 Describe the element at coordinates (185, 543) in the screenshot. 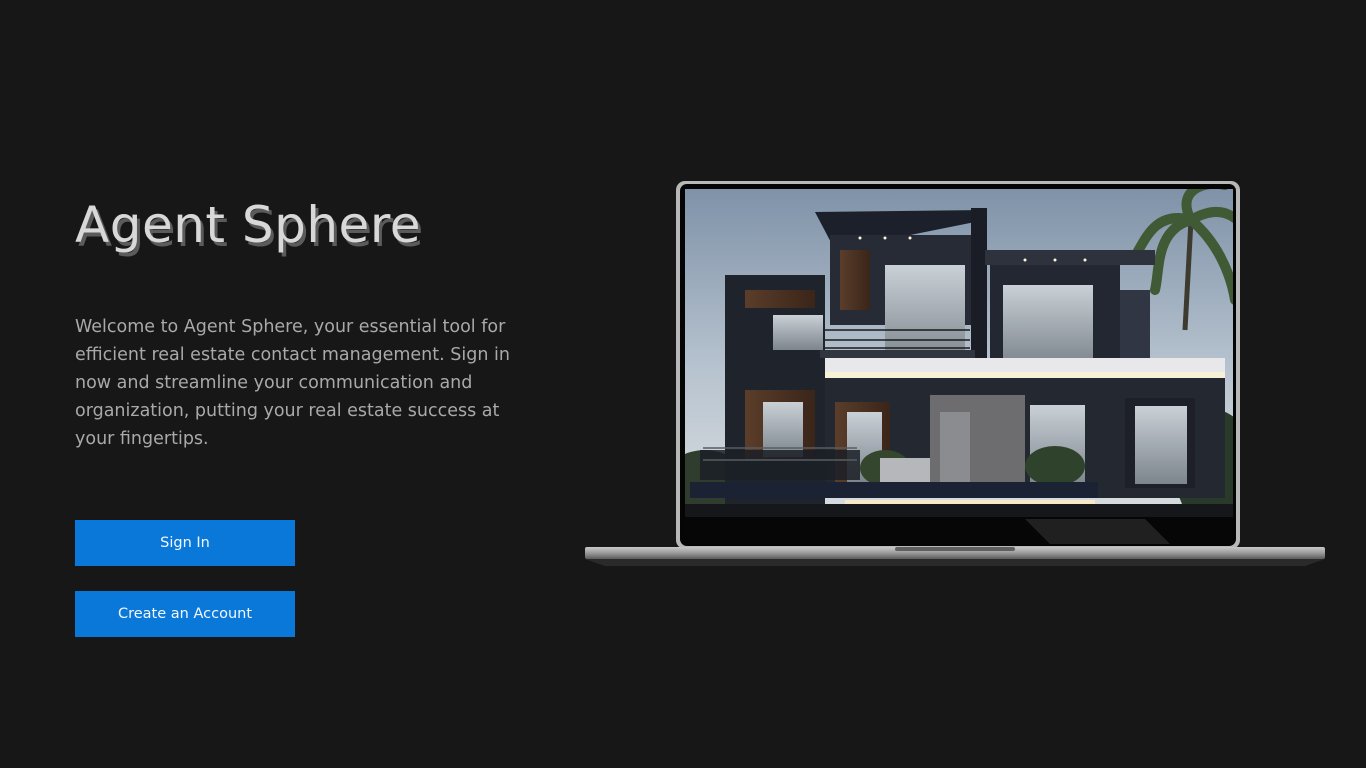

I see `sign-in-button: Sign In` at that location.